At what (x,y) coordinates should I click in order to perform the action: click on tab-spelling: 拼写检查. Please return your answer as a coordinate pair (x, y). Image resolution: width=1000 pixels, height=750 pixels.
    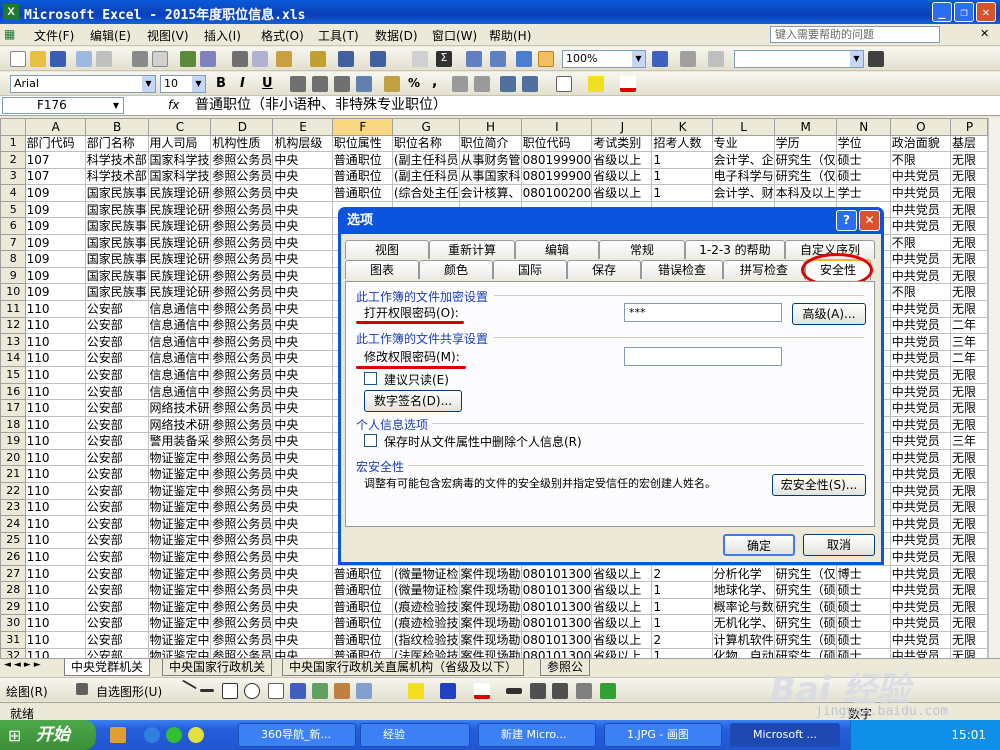
    Looking at the image, I should click on (764, 269).